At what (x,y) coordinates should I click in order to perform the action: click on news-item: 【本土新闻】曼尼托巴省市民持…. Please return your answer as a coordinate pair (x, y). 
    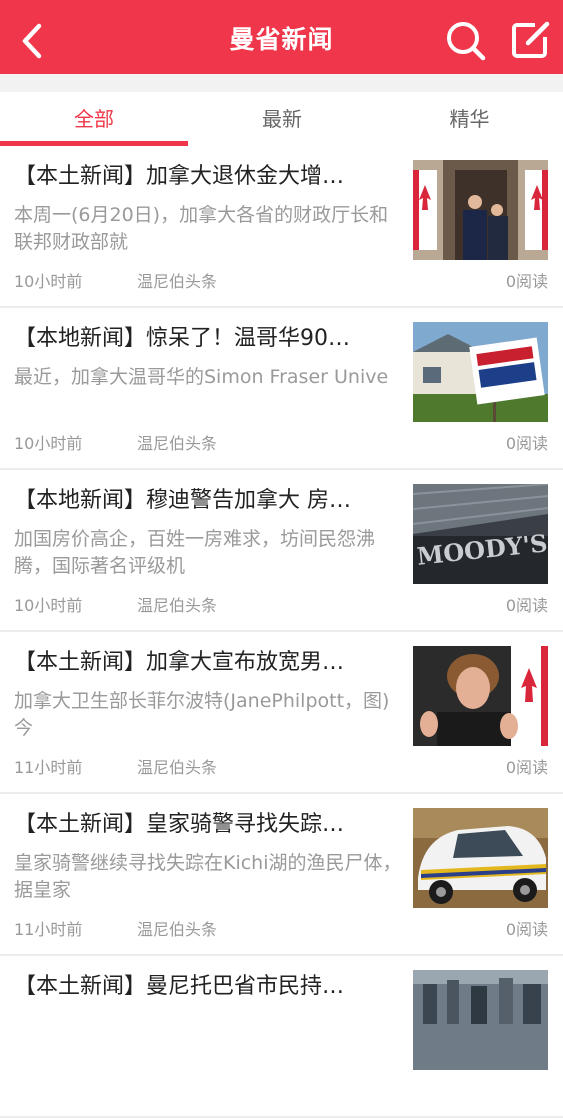
    Looking at the image, I should click on (281, 1037).